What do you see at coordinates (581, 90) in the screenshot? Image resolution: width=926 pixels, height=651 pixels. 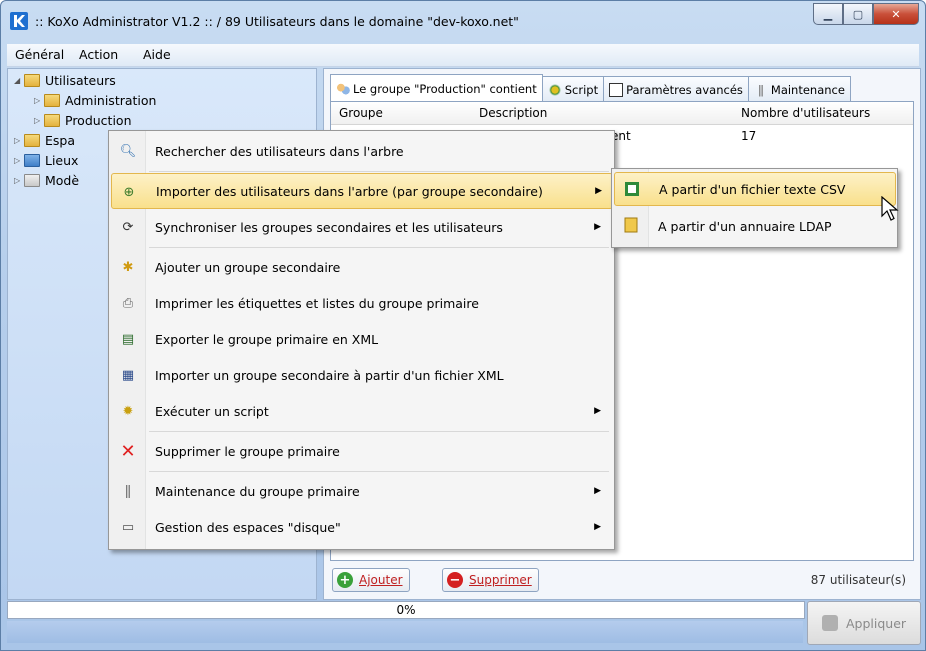 I see `tab-label: Script` at bounding box center [581, 90].